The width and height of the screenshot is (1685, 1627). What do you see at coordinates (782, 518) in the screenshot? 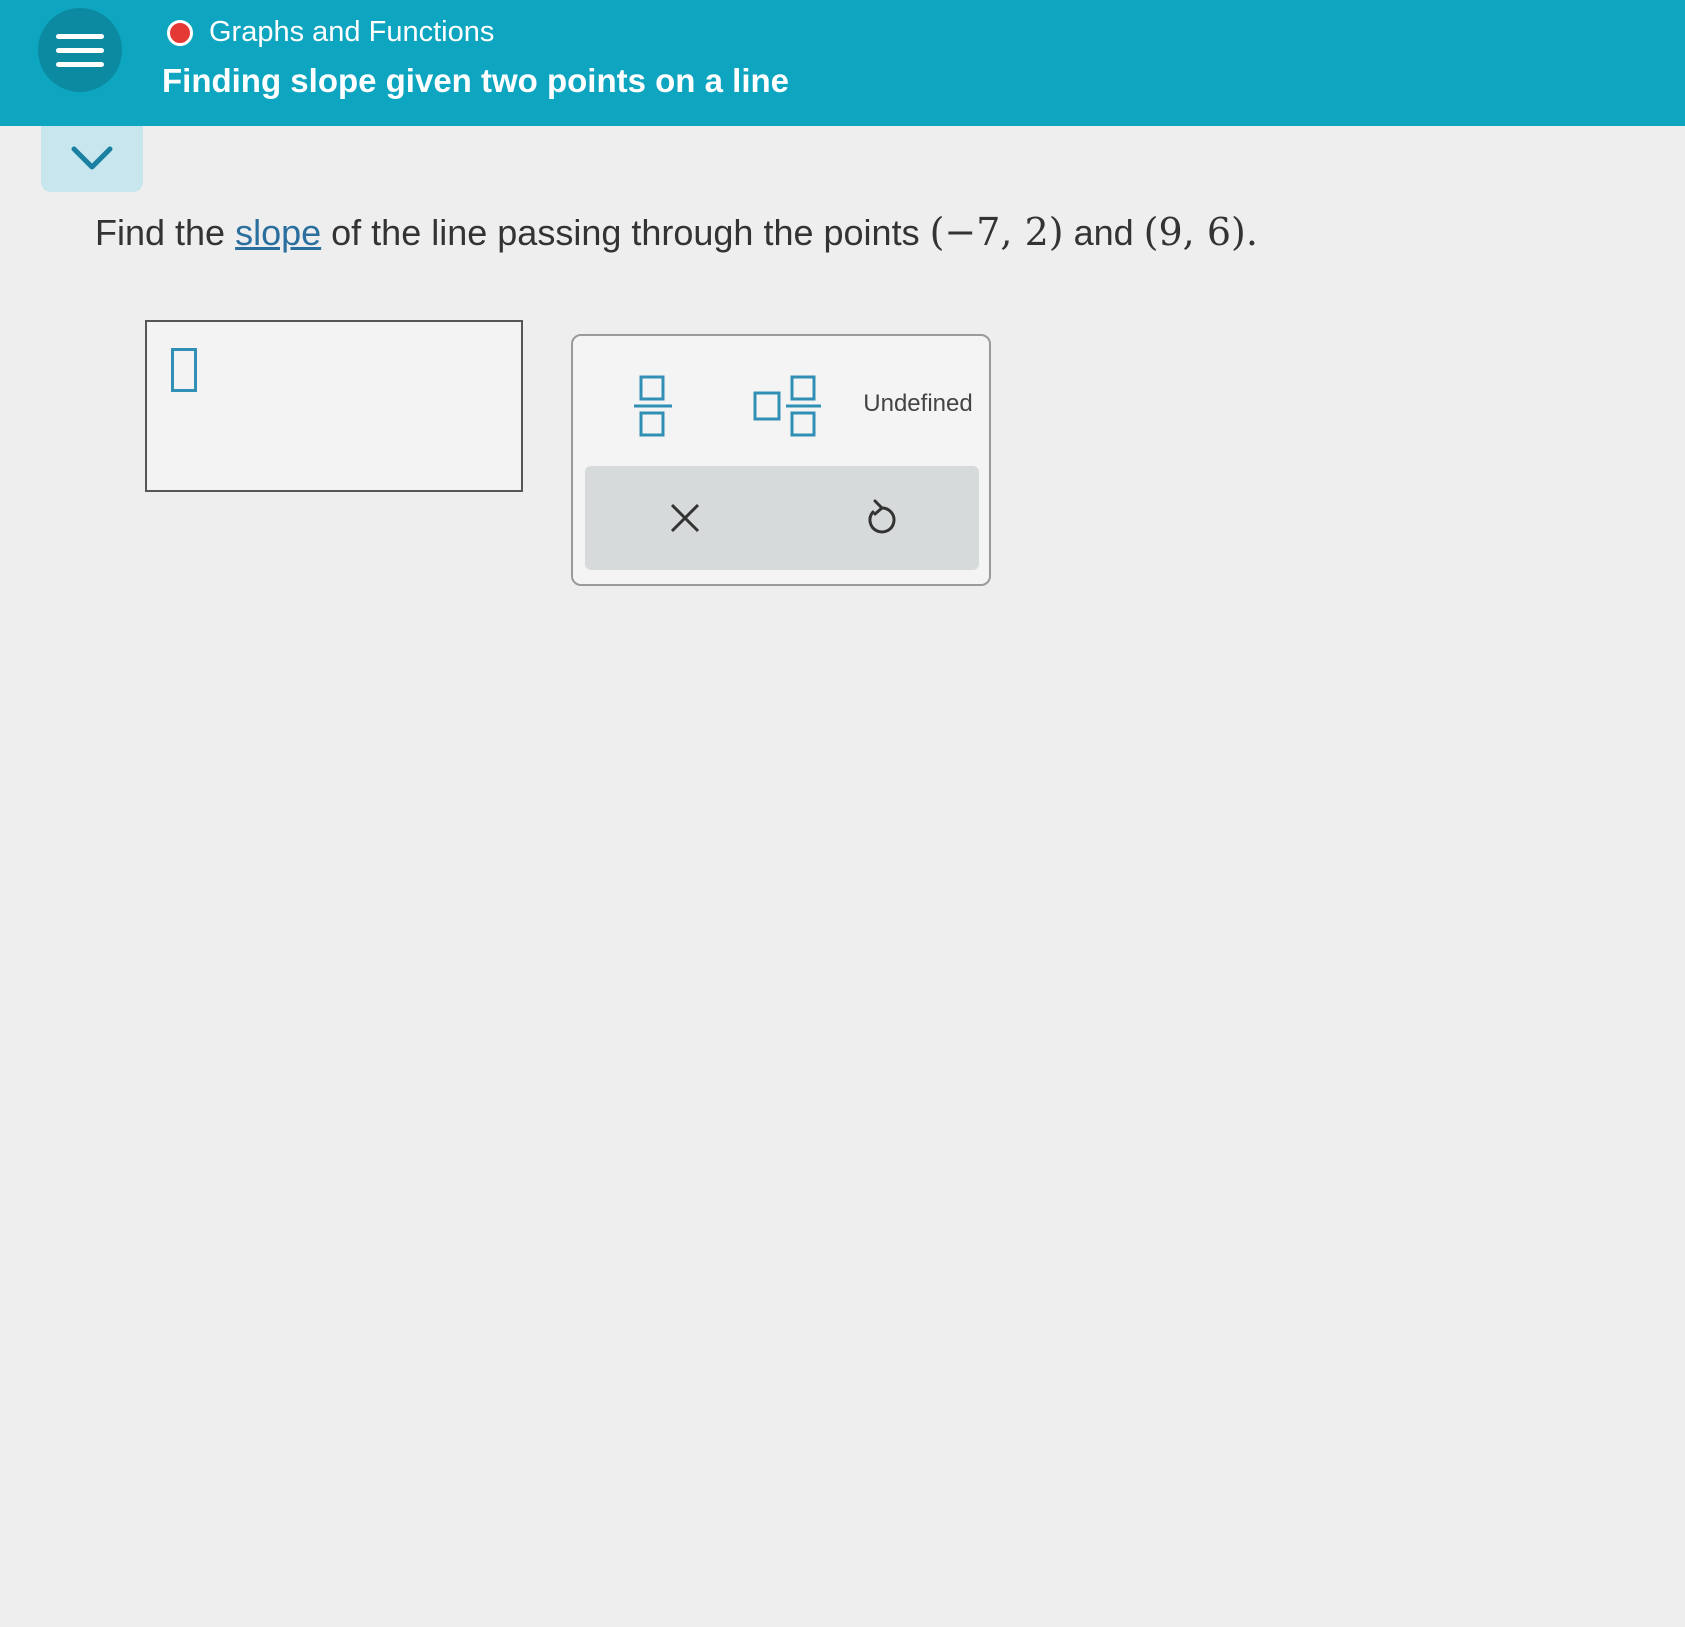
I see `keypad-action-bar` at bounding box center [782, 518].